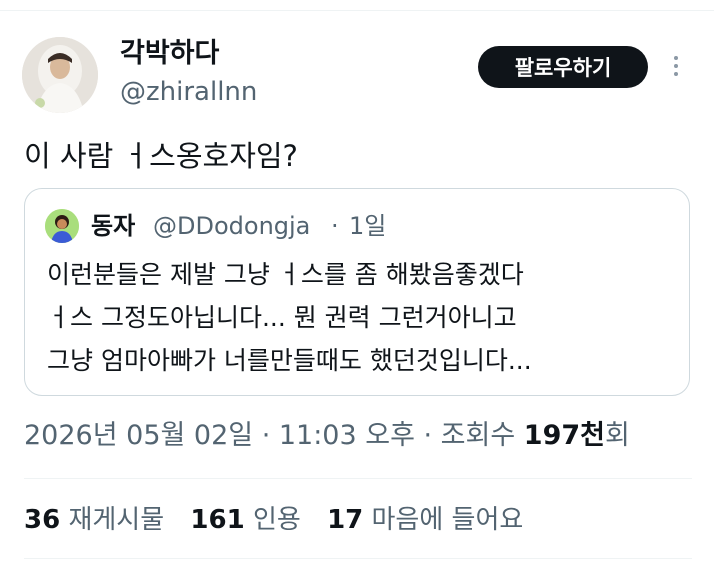  I want to click on likes-count: 17, so click(345, 520).